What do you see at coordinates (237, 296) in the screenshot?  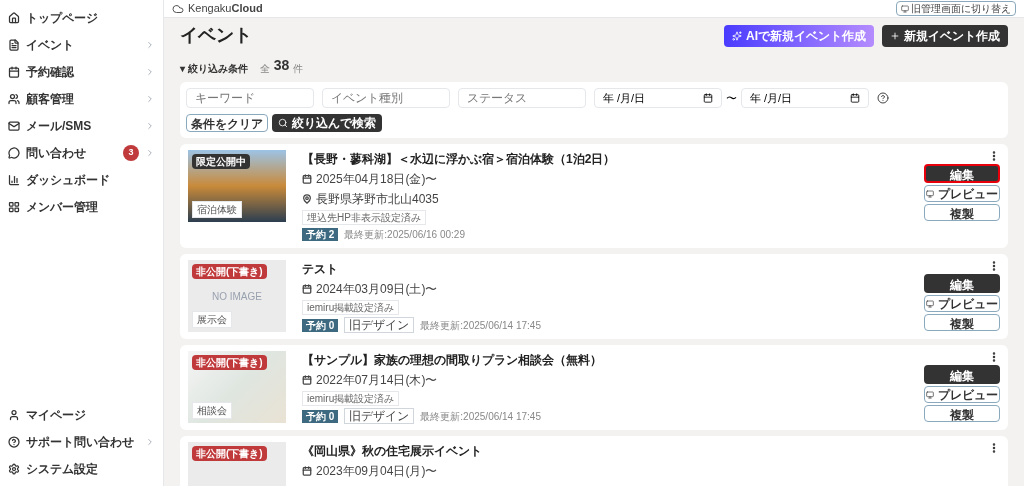 I see `no-image-text: NO IMAGE` at bounding box center [237, 296].